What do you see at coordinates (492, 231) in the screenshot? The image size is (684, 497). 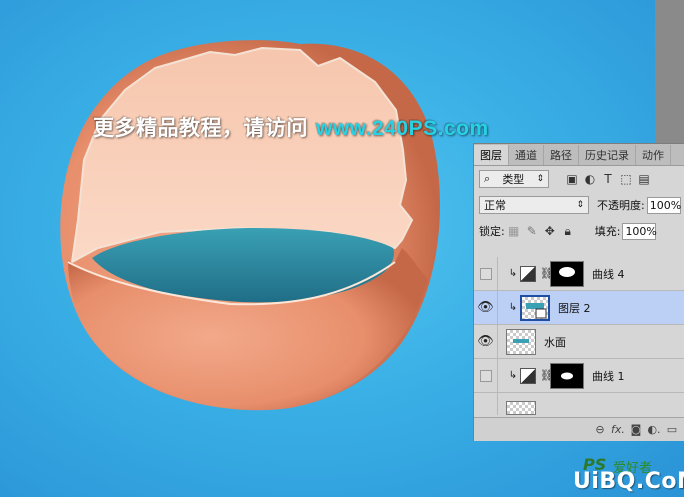 I see `lock-label: 锁定:` at bounding box center [492, 231].